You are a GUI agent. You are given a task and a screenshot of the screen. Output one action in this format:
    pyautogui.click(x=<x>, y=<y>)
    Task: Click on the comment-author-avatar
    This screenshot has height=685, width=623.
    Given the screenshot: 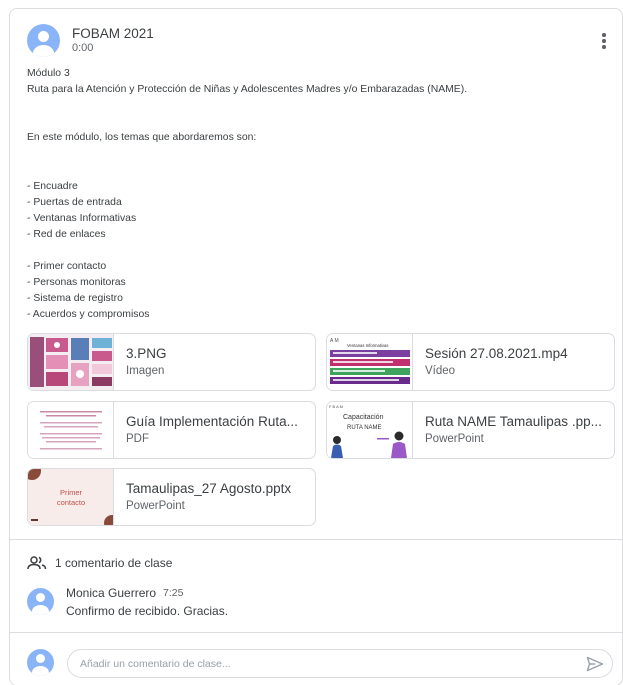 What is the action you would take?
    pyautogui.click(x=40, y=601)
    